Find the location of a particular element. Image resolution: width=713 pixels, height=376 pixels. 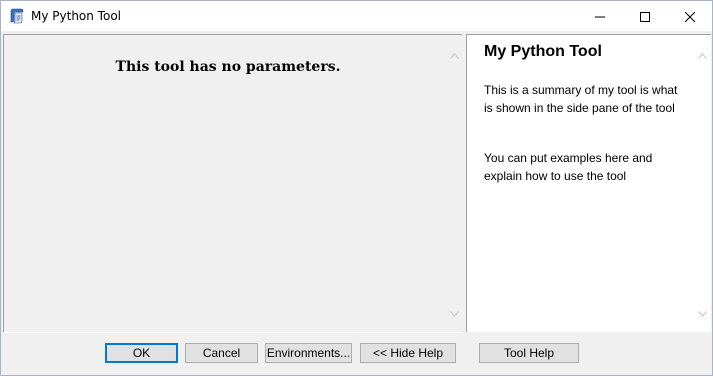

help-title: My Python Tool is located at coordinates (543, 51).